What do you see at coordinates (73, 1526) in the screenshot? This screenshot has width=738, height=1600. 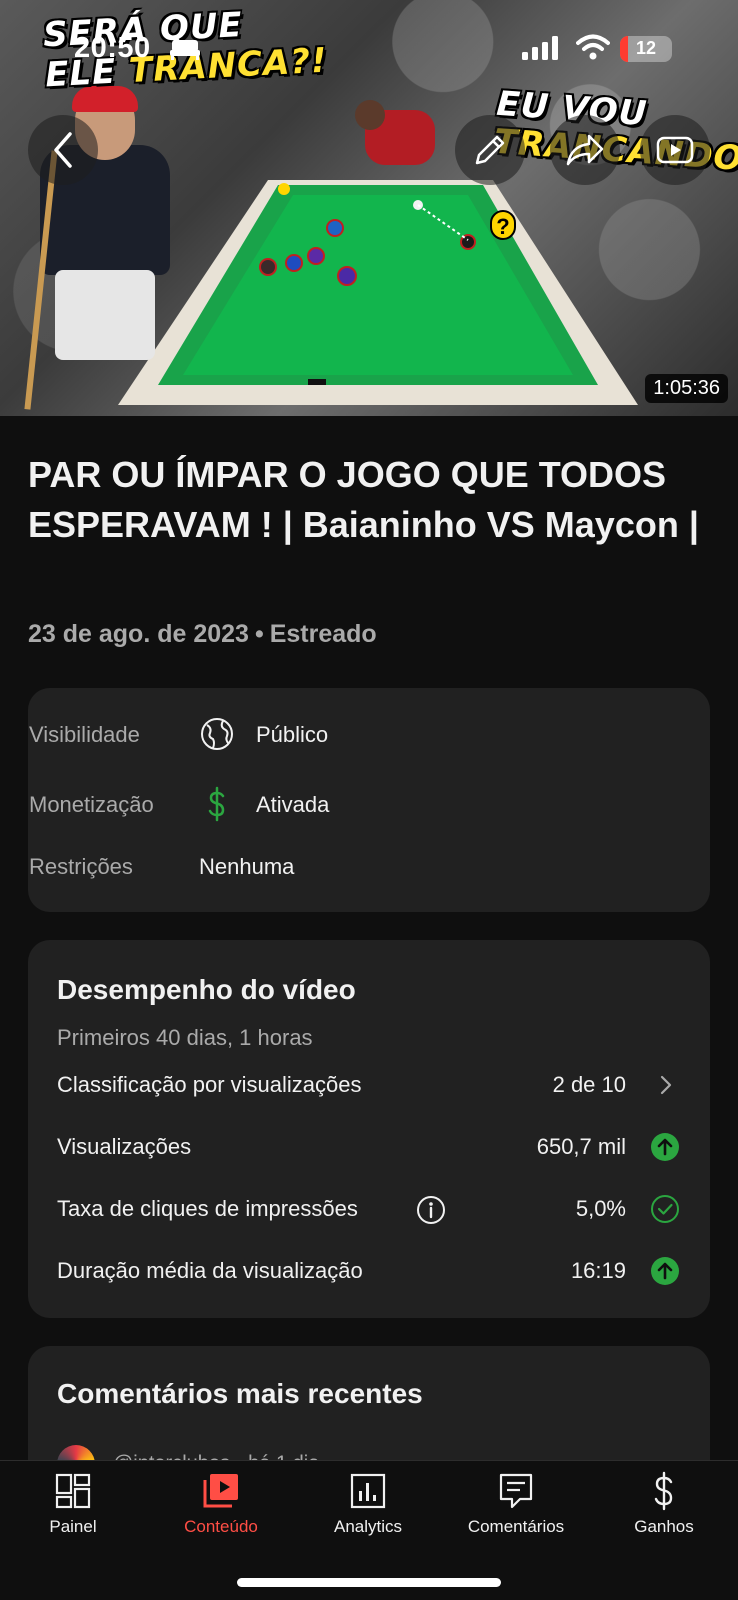 I see `nav-label: Painel` at bounding box center [73, 1526].